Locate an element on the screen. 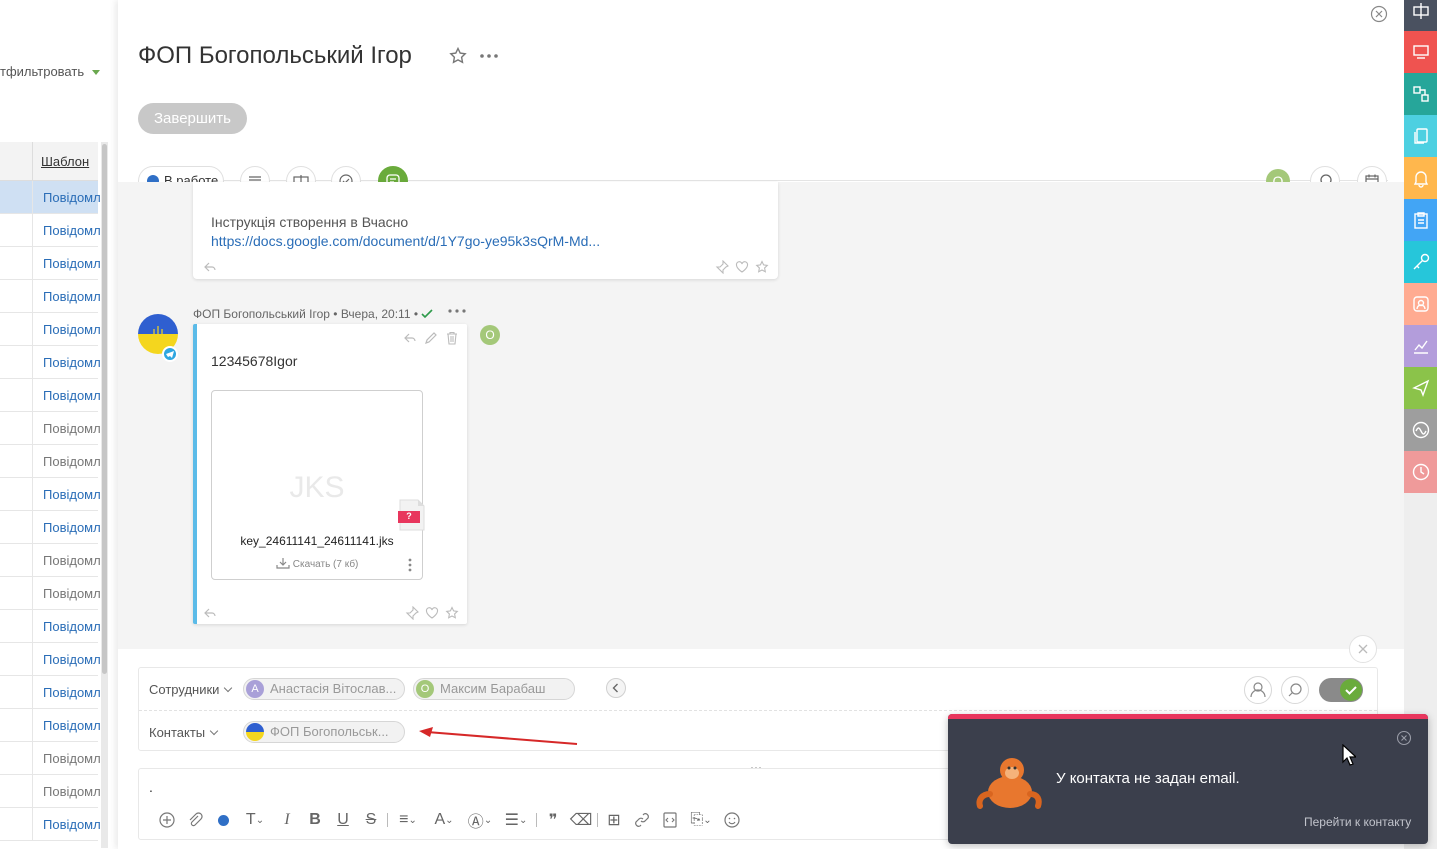  sidebar-item-chart is located at coordinates (1420, 346).